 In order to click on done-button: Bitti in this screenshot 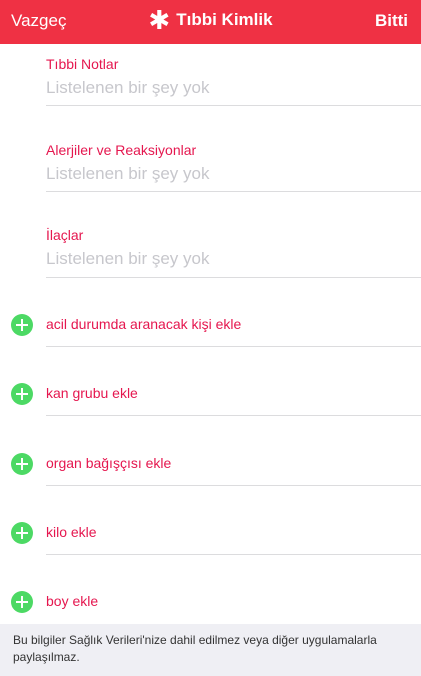, I will do `click(391, 21)`.